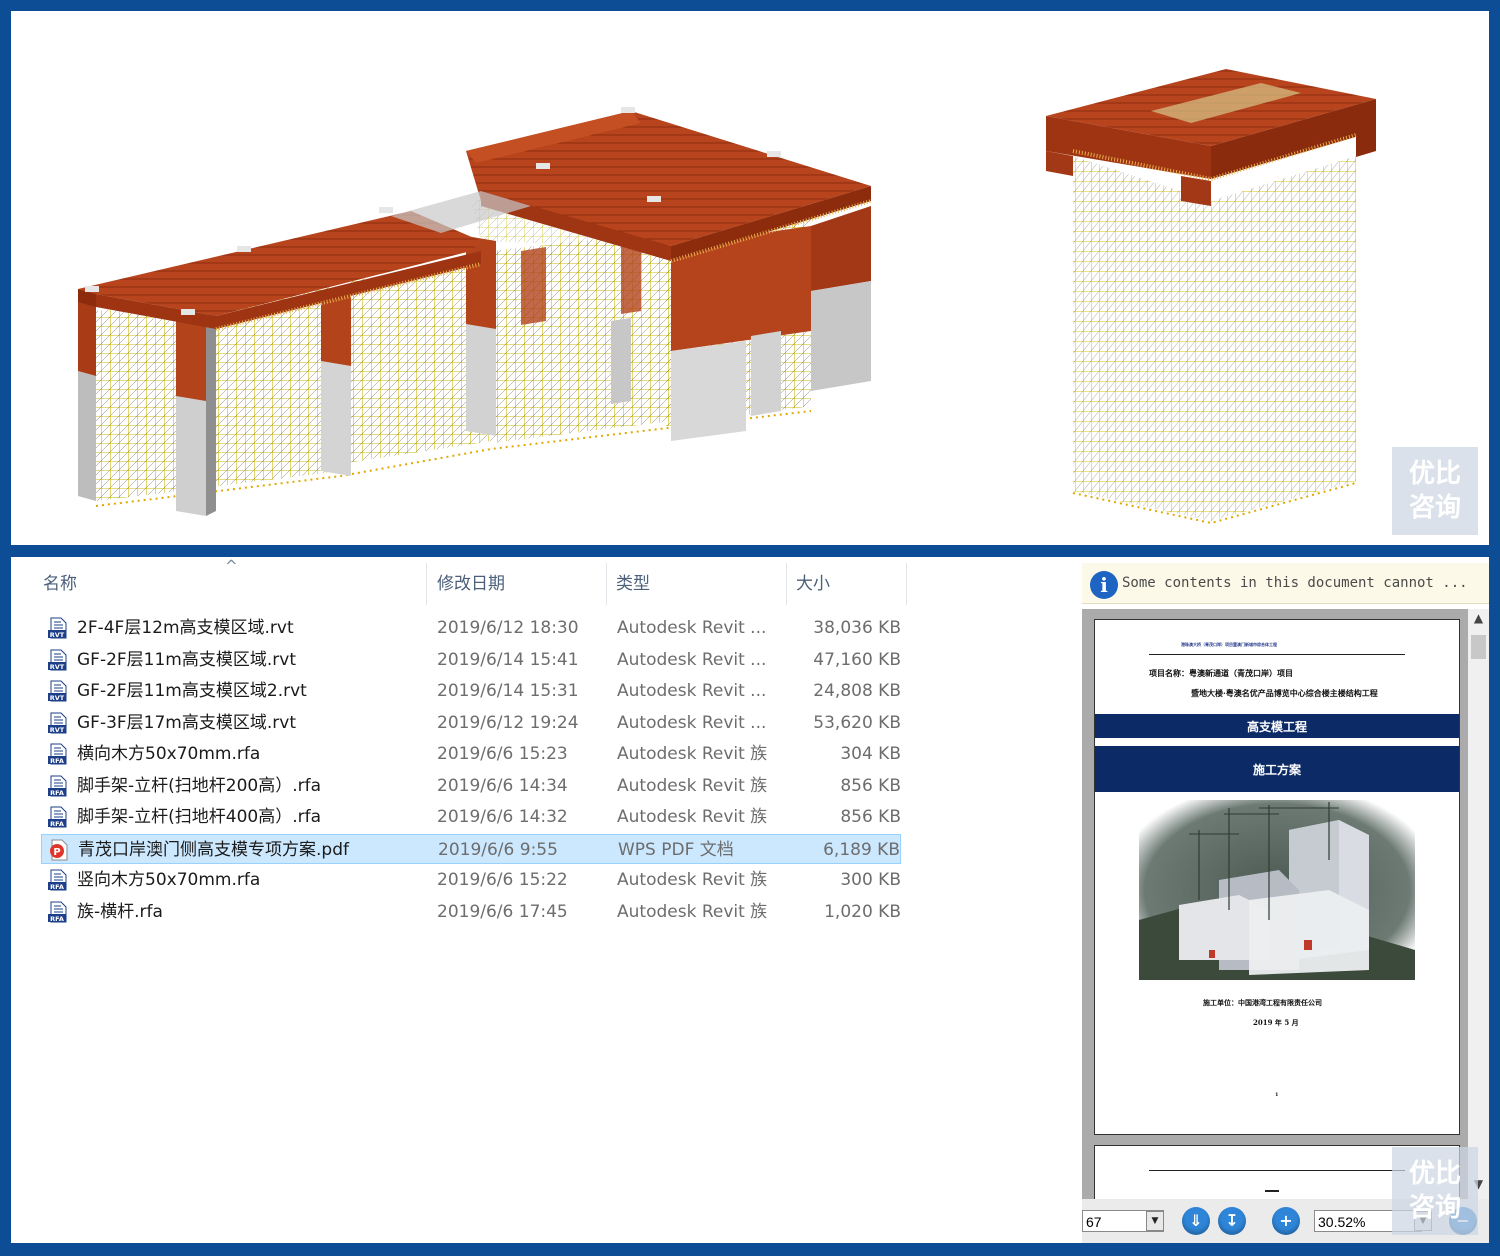 The image size is (1500, 1256). Describe the element at coordinates (1286, 1221) in the screenshot. I see `zoom-in-button: +` at that location.